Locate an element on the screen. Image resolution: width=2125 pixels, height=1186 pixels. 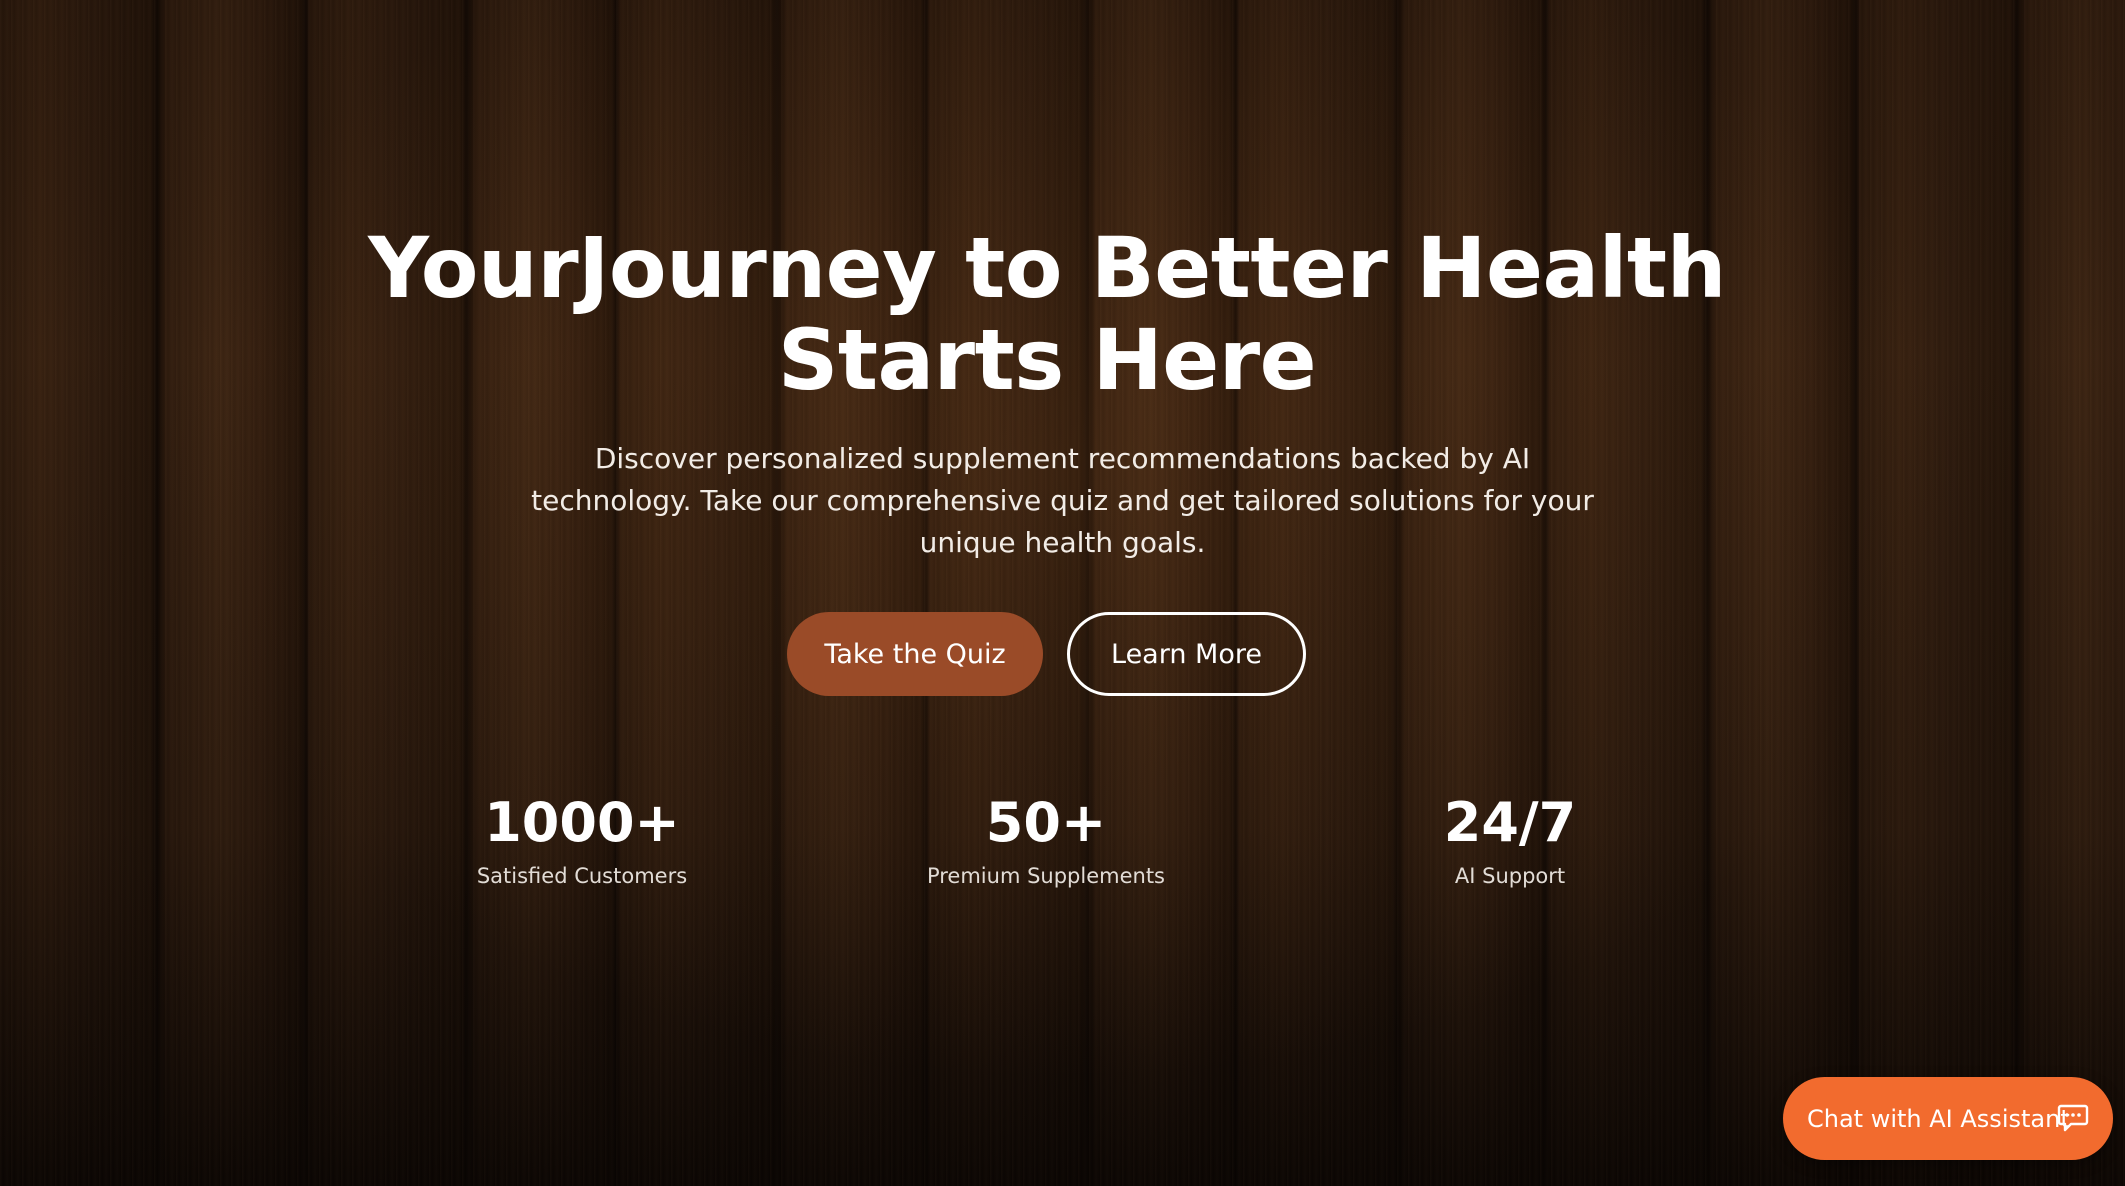
hero-headline-line-1: YourJourney to Better Health is located at coordinates (1047, 268).